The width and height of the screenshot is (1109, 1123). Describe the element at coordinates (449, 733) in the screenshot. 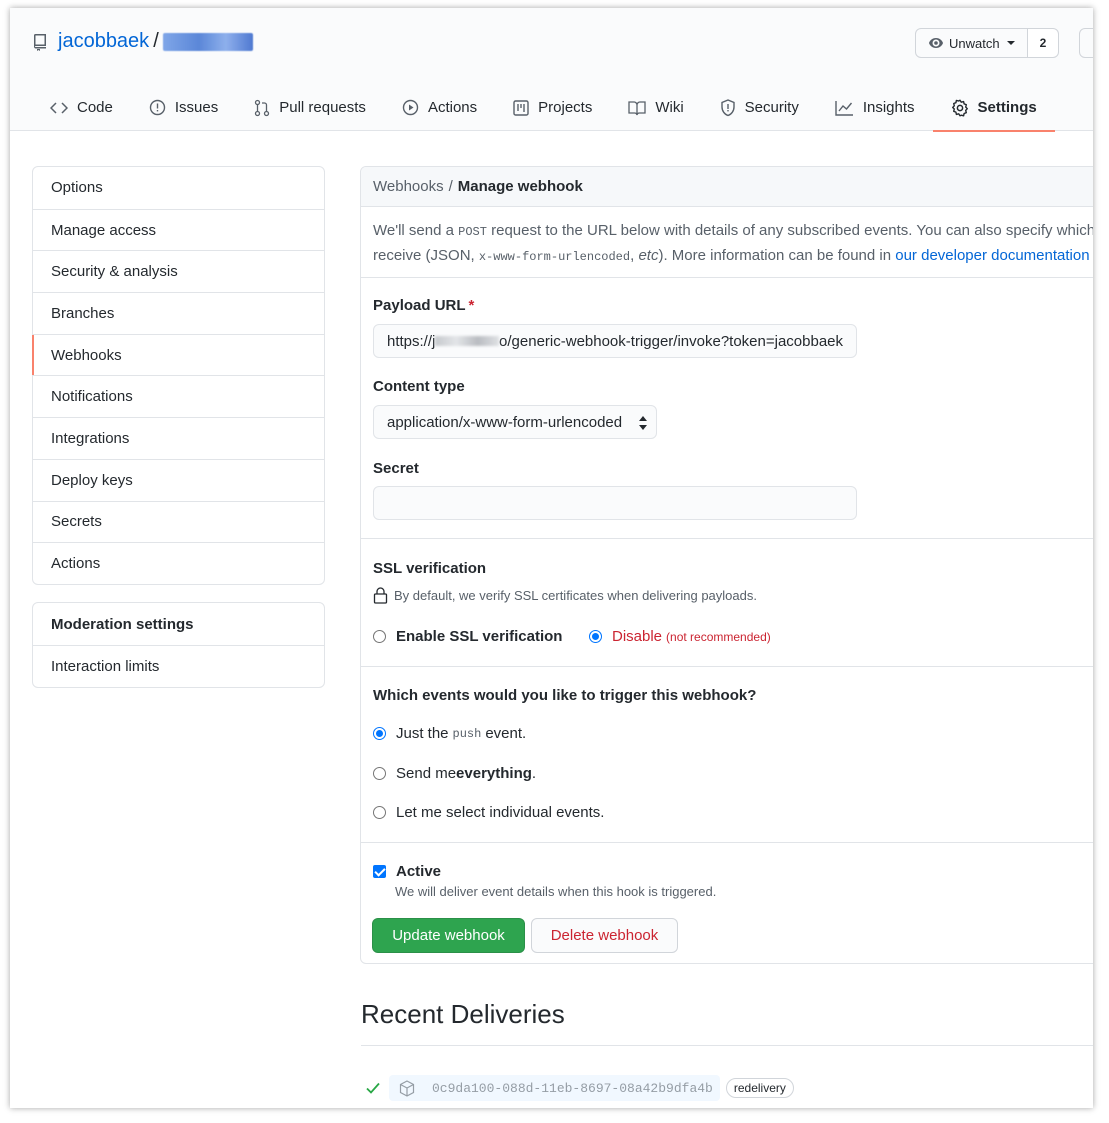

I see `event-push-radio: Just the push event.` at that location.